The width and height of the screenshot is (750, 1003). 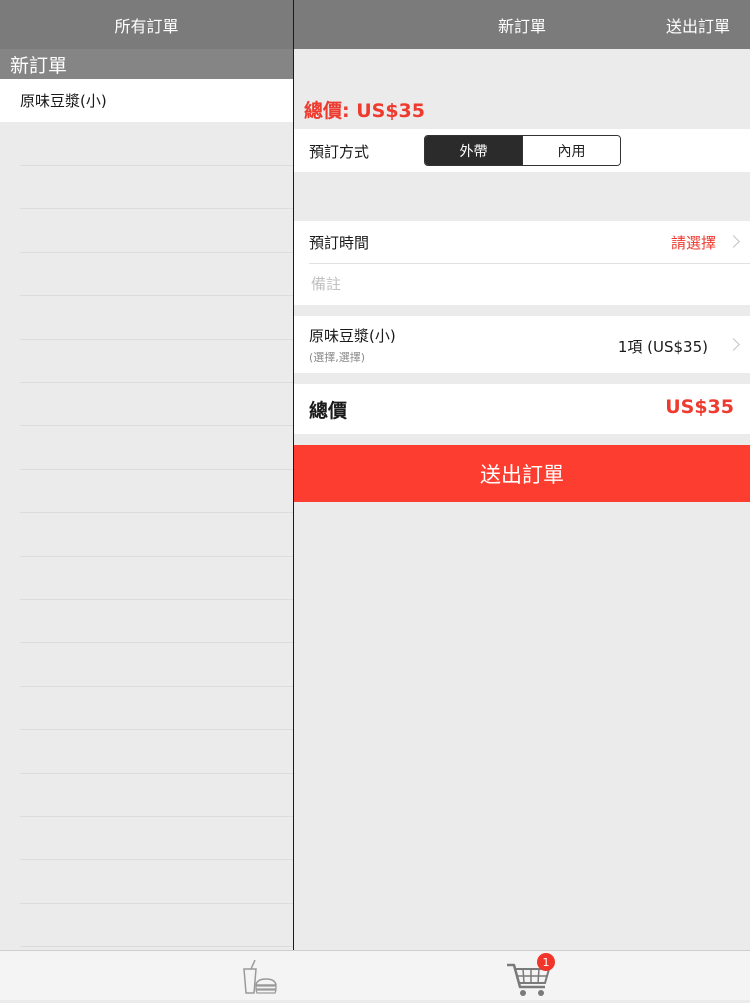 I want to click on row-separator, so click(x=529, y=263).